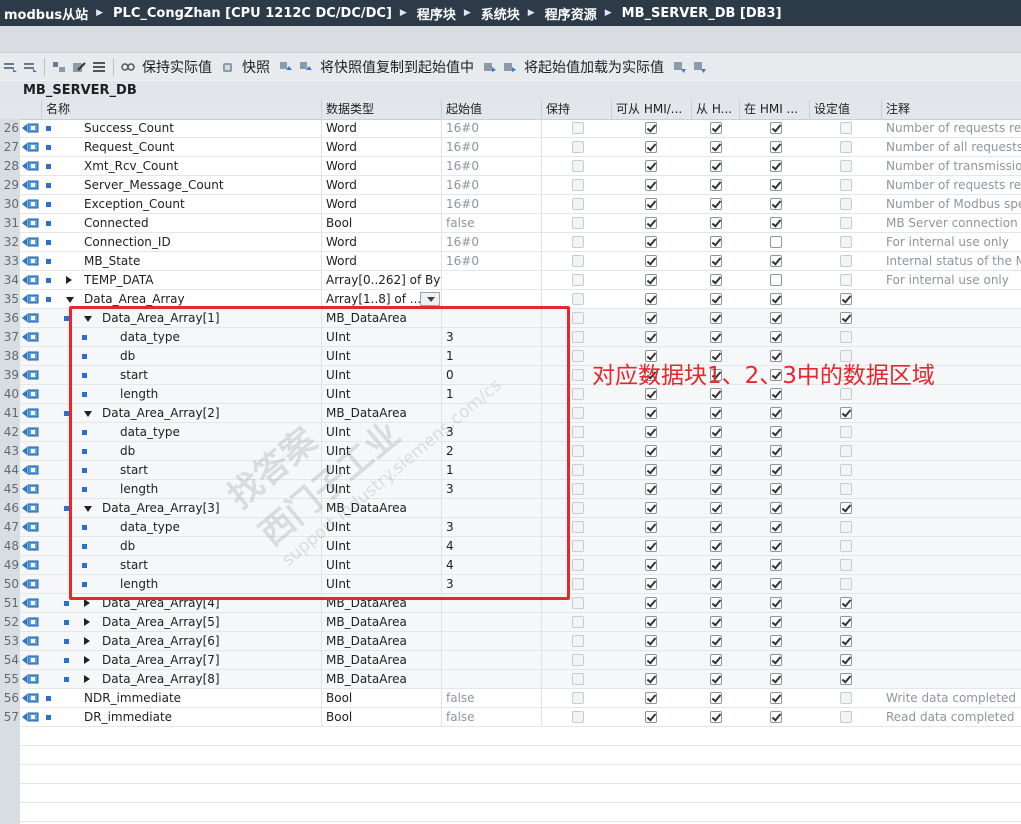  Describe the element at coordinates (510, 67) in the screenshot. I see `load-alt-icon` at that location.